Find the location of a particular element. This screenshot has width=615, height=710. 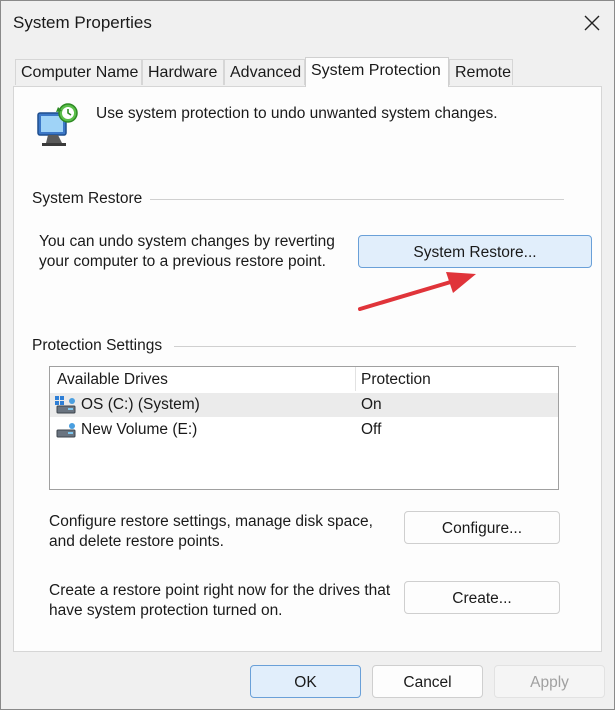

cancel-button: Cancel is located at coordinates (427, 681).